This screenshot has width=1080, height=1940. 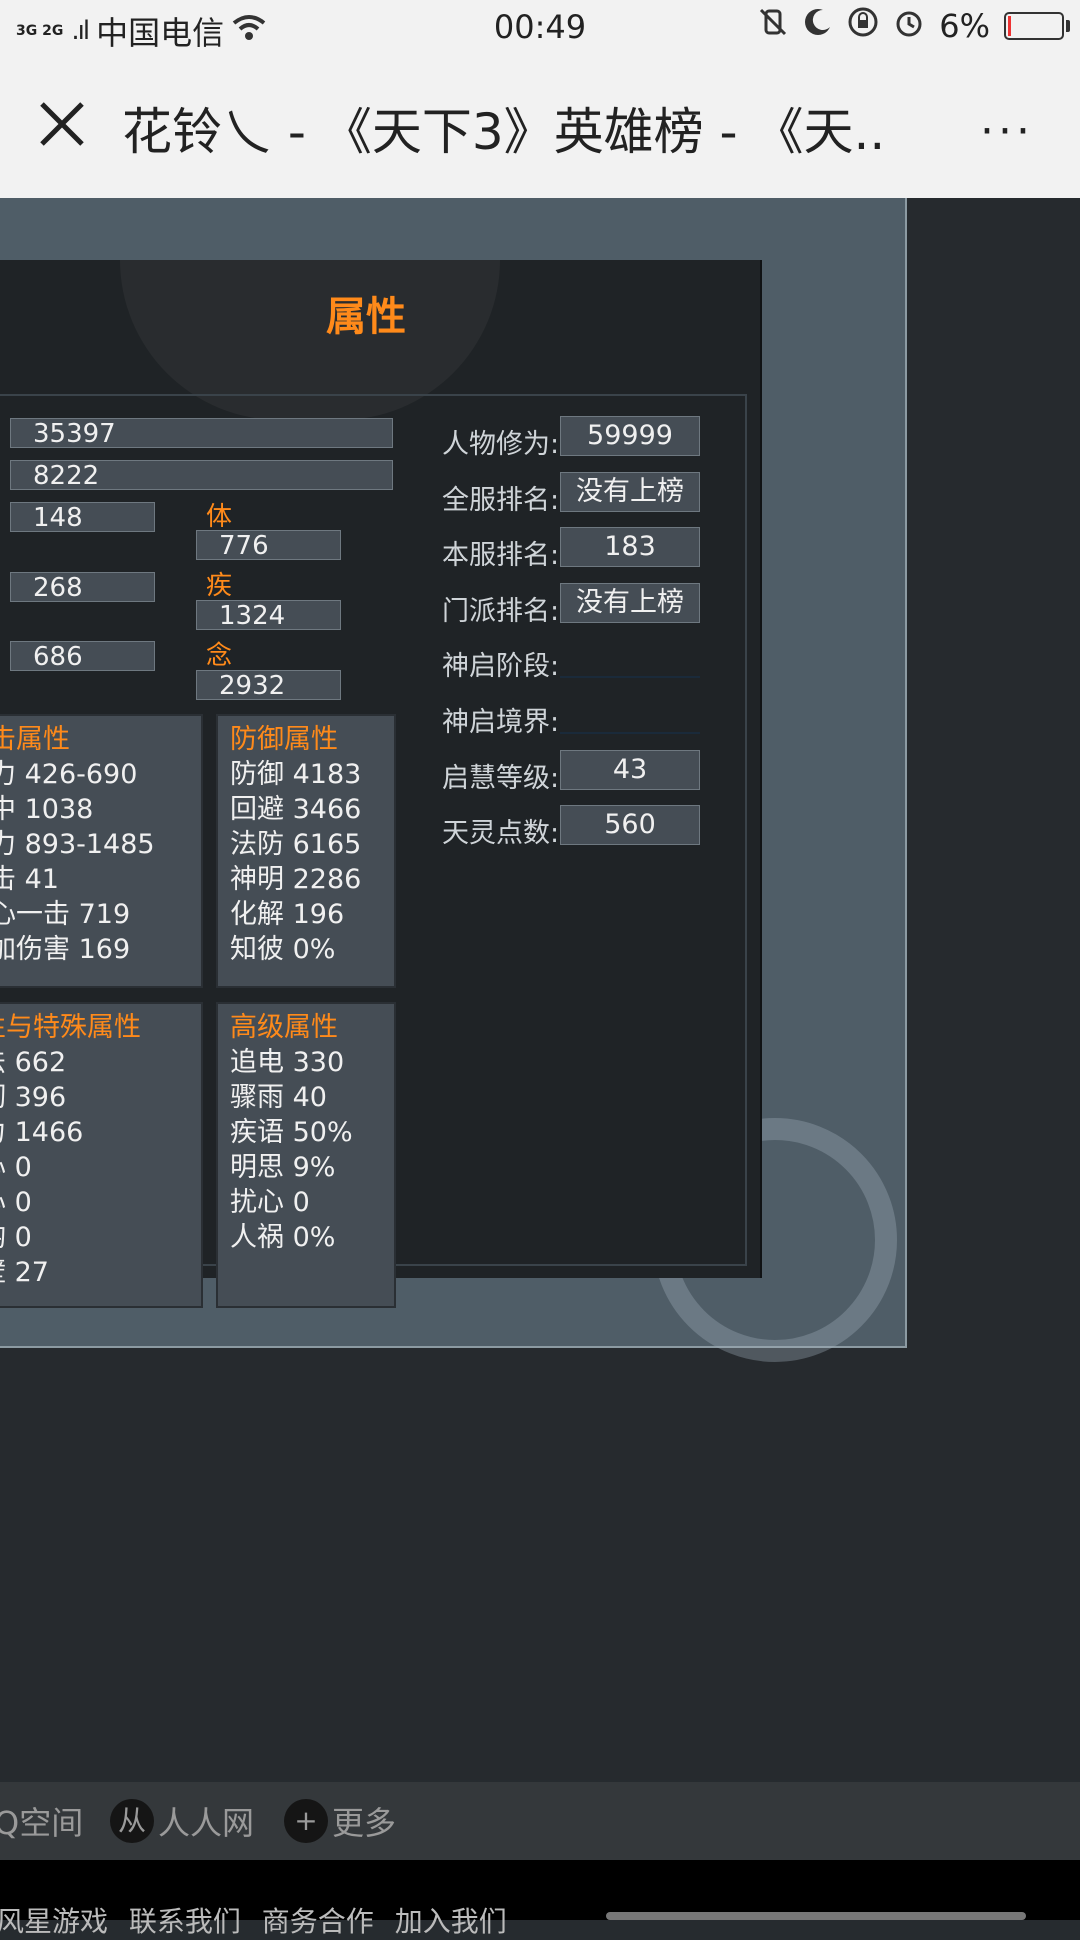 I want to click on row-label: 疾语, so click(x=257, y=1132).